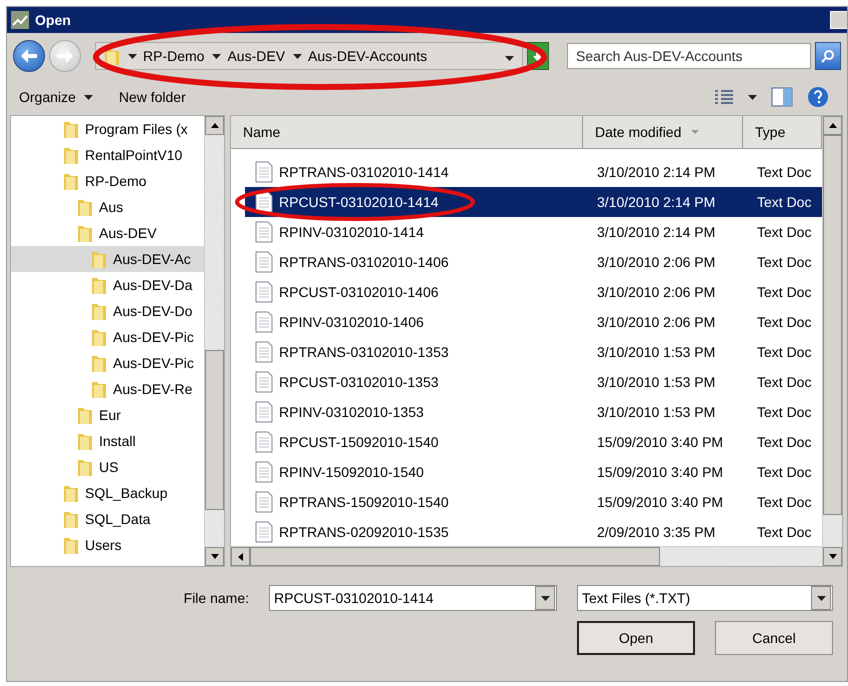 The height and width of the screenshot is (686, 848). Describe the element at coordinates (107, 441) in the screenshot. I see `folder-tree-item: Install` at that location.